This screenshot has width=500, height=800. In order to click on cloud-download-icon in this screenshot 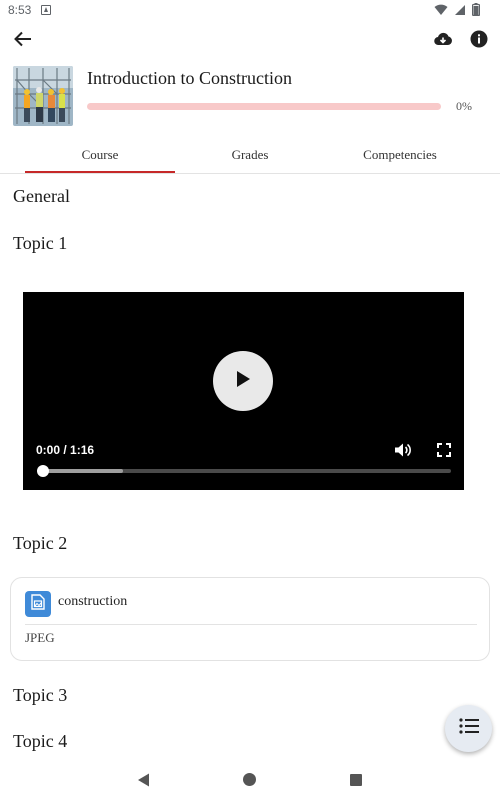, I will do `click(443, 41)`.